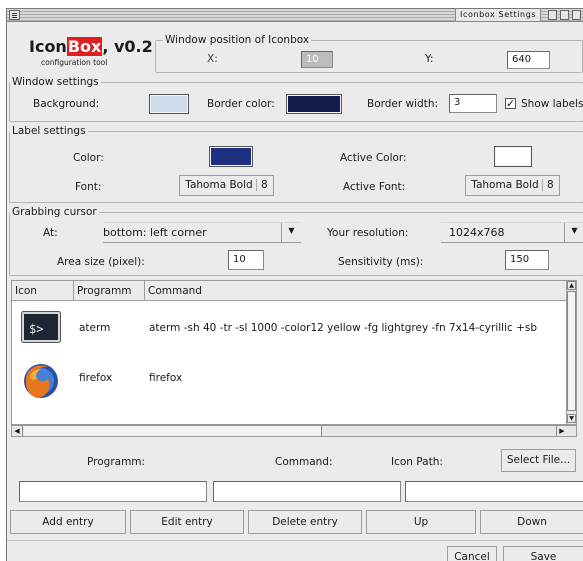  Describe the element at coordinates (166, 378) in the screenshot. I see `row-command: firefox` at that location.